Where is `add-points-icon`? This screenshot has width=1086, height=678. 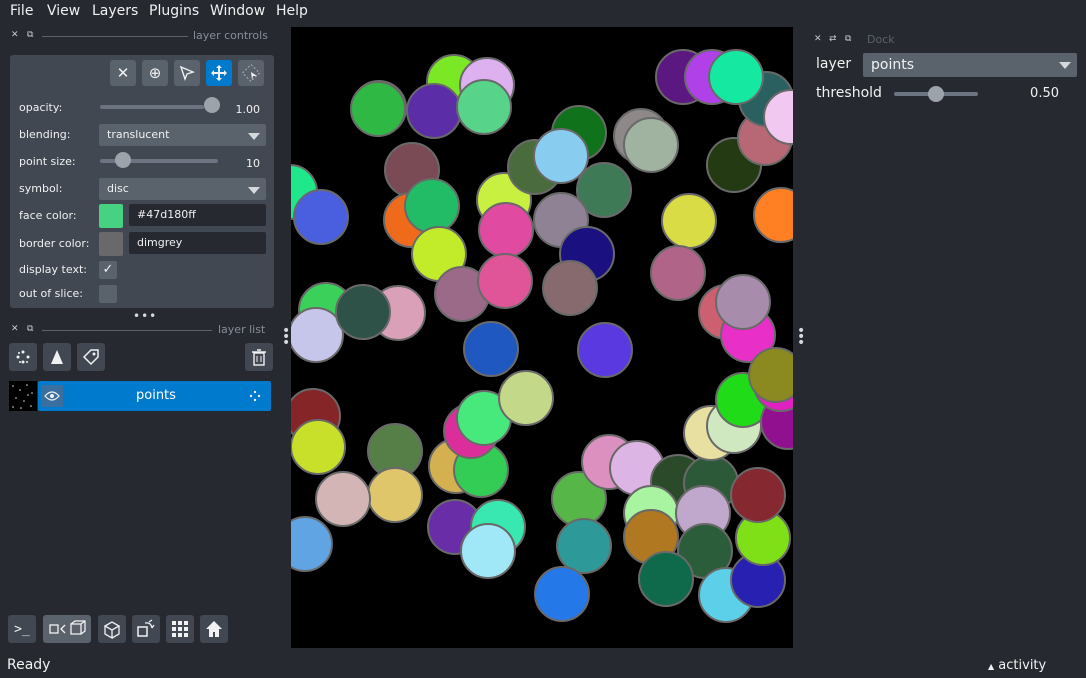 add-points-icon is located at coordinates (23, 357).